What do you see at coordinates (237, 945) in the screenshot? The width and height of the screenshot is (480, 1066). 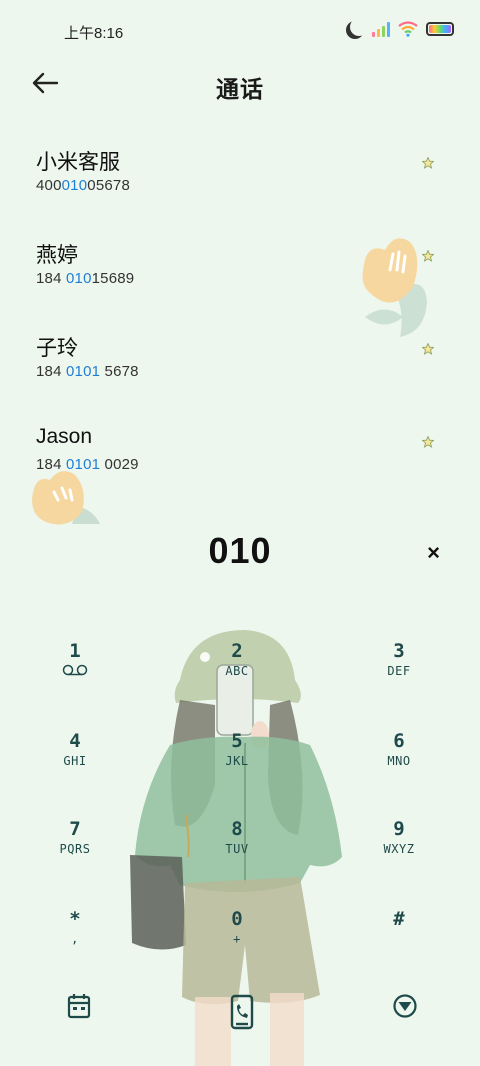 I see `key-0: 0 +` at bounding box center [237, 945].